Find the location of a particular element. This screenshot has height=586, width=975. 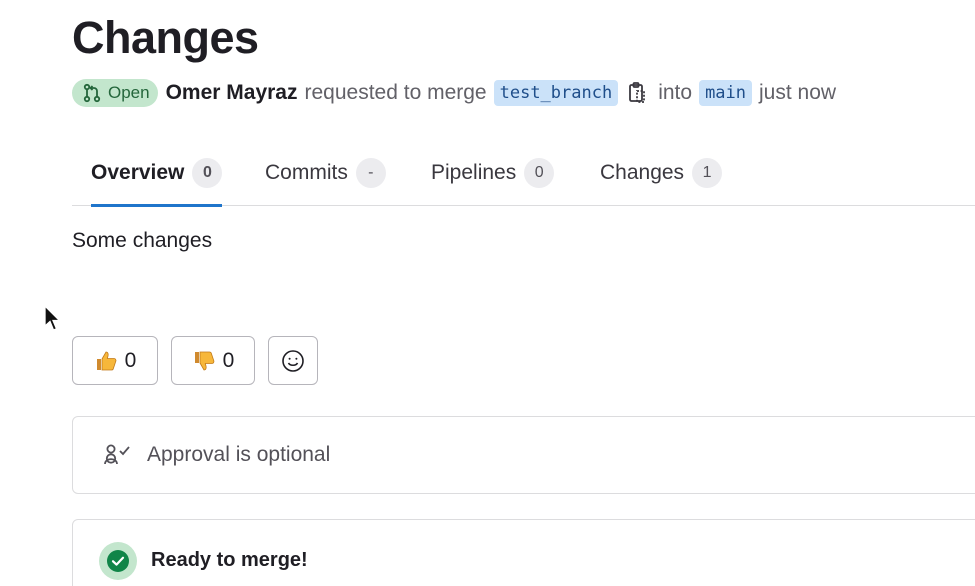

tab-count-badge: 1 is located at coordinates (707, 173).